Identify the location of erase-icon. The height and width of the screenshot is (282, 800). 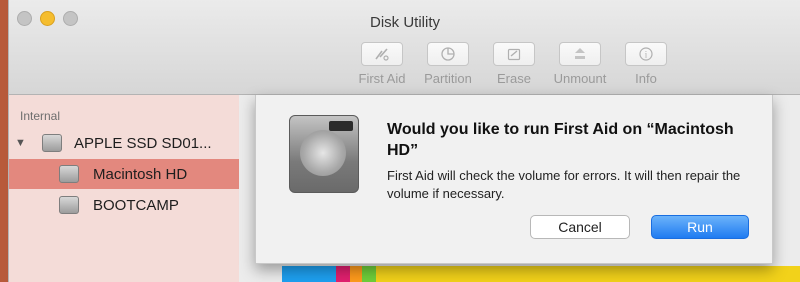
(514, 54).